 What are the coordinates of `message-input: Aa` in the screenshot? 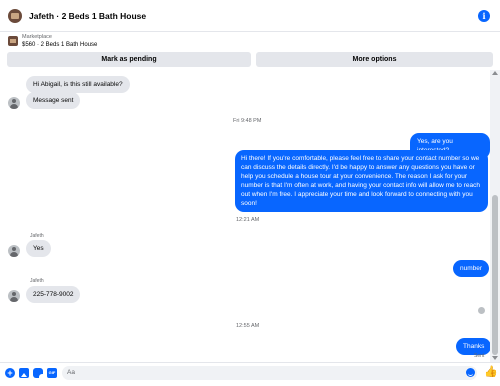 It's located at (269, 373).